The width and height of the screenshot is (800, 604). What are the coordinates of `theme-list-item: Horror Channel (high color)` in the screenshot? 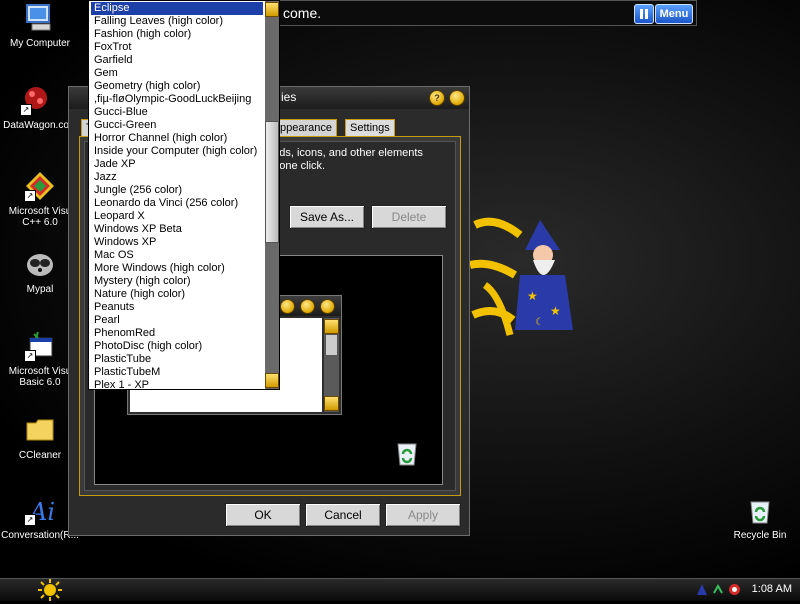 It's located at (177, 138).